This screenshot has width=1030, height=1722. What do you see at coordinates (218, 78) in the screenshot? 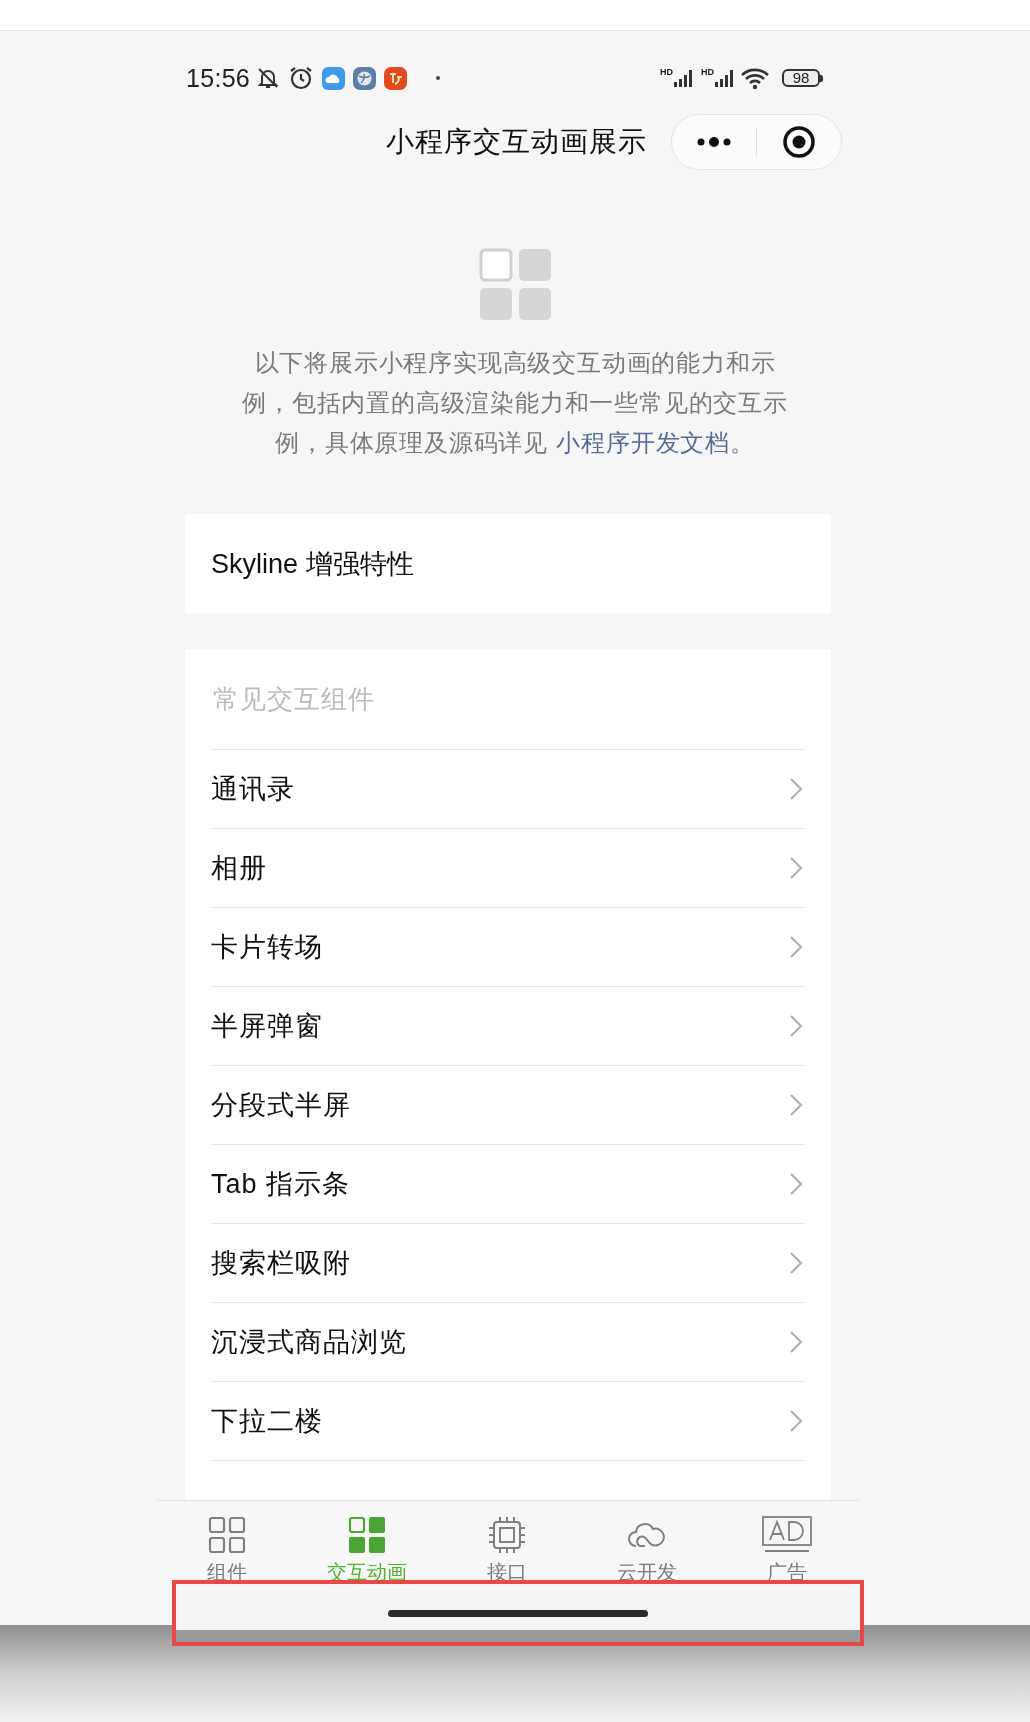
I see `status-time: 15:56` at bounding box center [218, 78].